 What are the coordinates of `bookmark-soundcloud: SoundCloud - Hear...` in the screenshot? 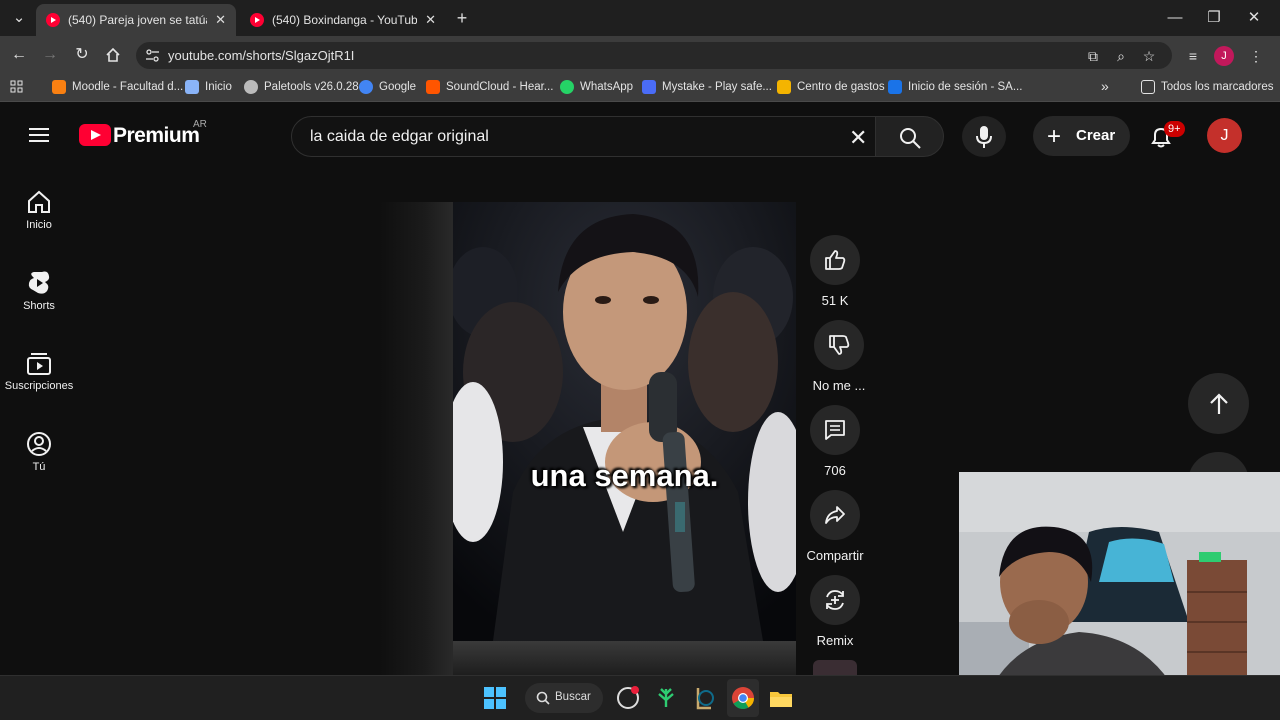 It's located at (489, 87).